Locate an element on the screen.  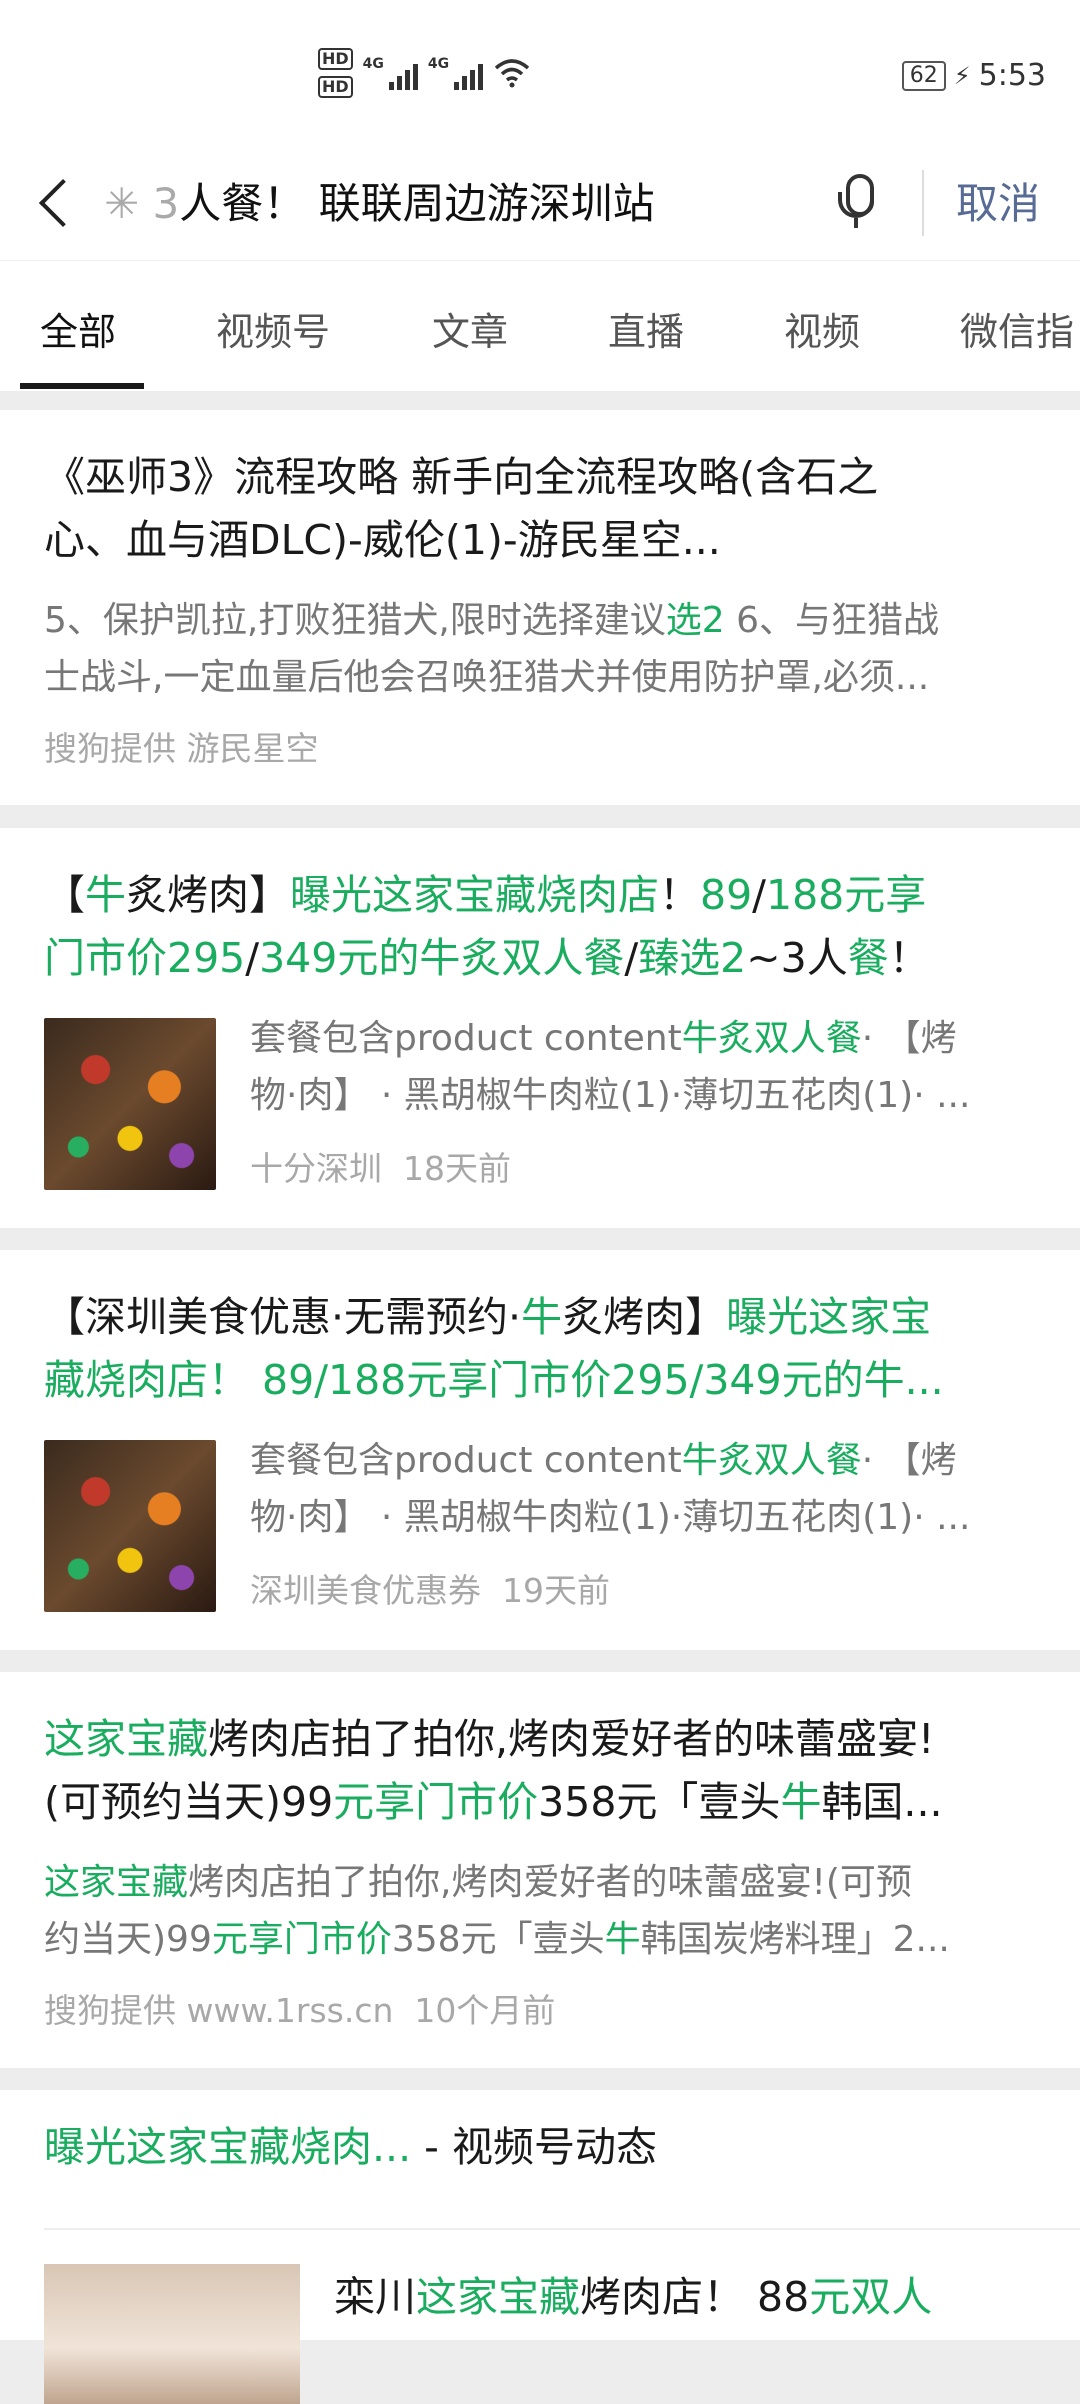
result-source: 搜狗提供 游民星空 is located at coordinates (181, 748).